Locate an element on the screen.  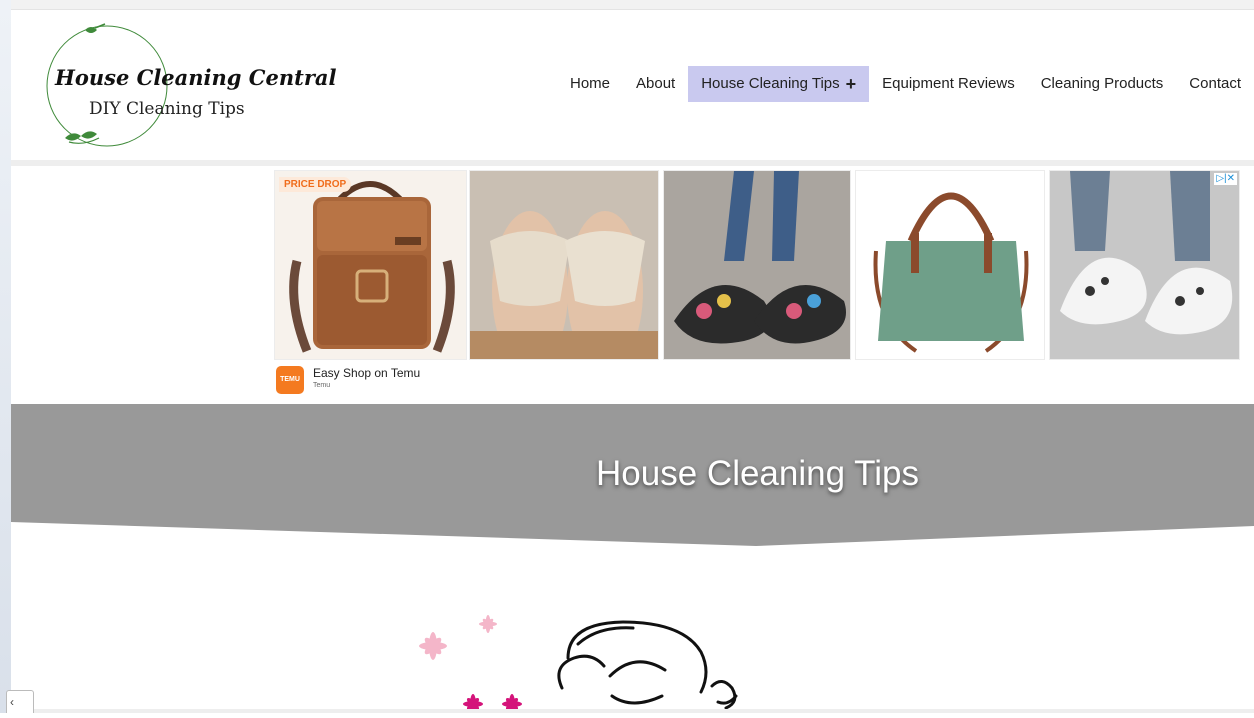
bottom-edge is located at coordinates (632, 711).